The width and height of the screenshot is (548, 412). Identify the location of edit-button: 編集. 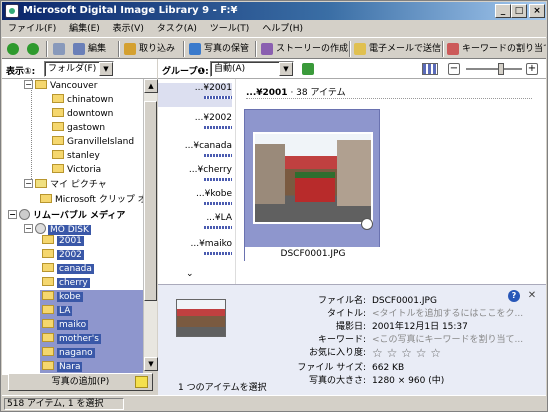
(89, 49).